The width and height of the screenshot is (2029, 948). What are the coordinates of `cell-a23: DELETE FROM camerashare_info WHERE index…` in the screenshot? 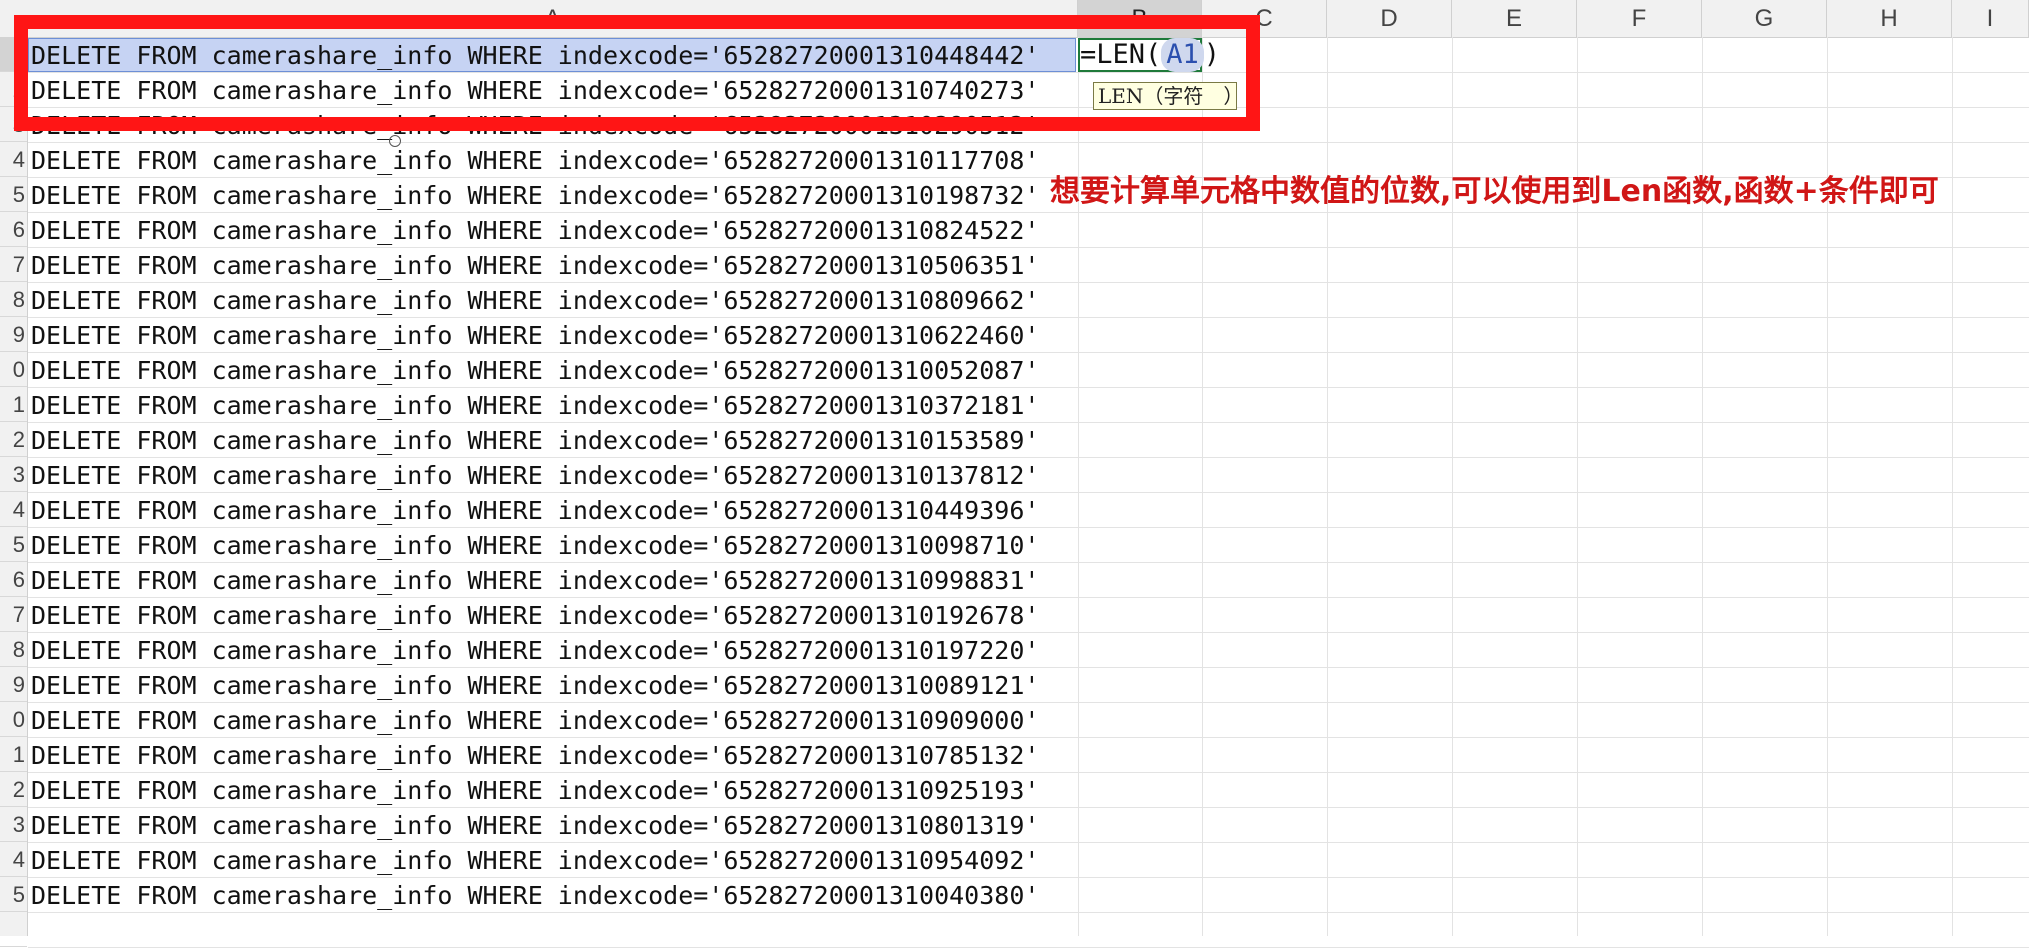 It's located at (535, 825).